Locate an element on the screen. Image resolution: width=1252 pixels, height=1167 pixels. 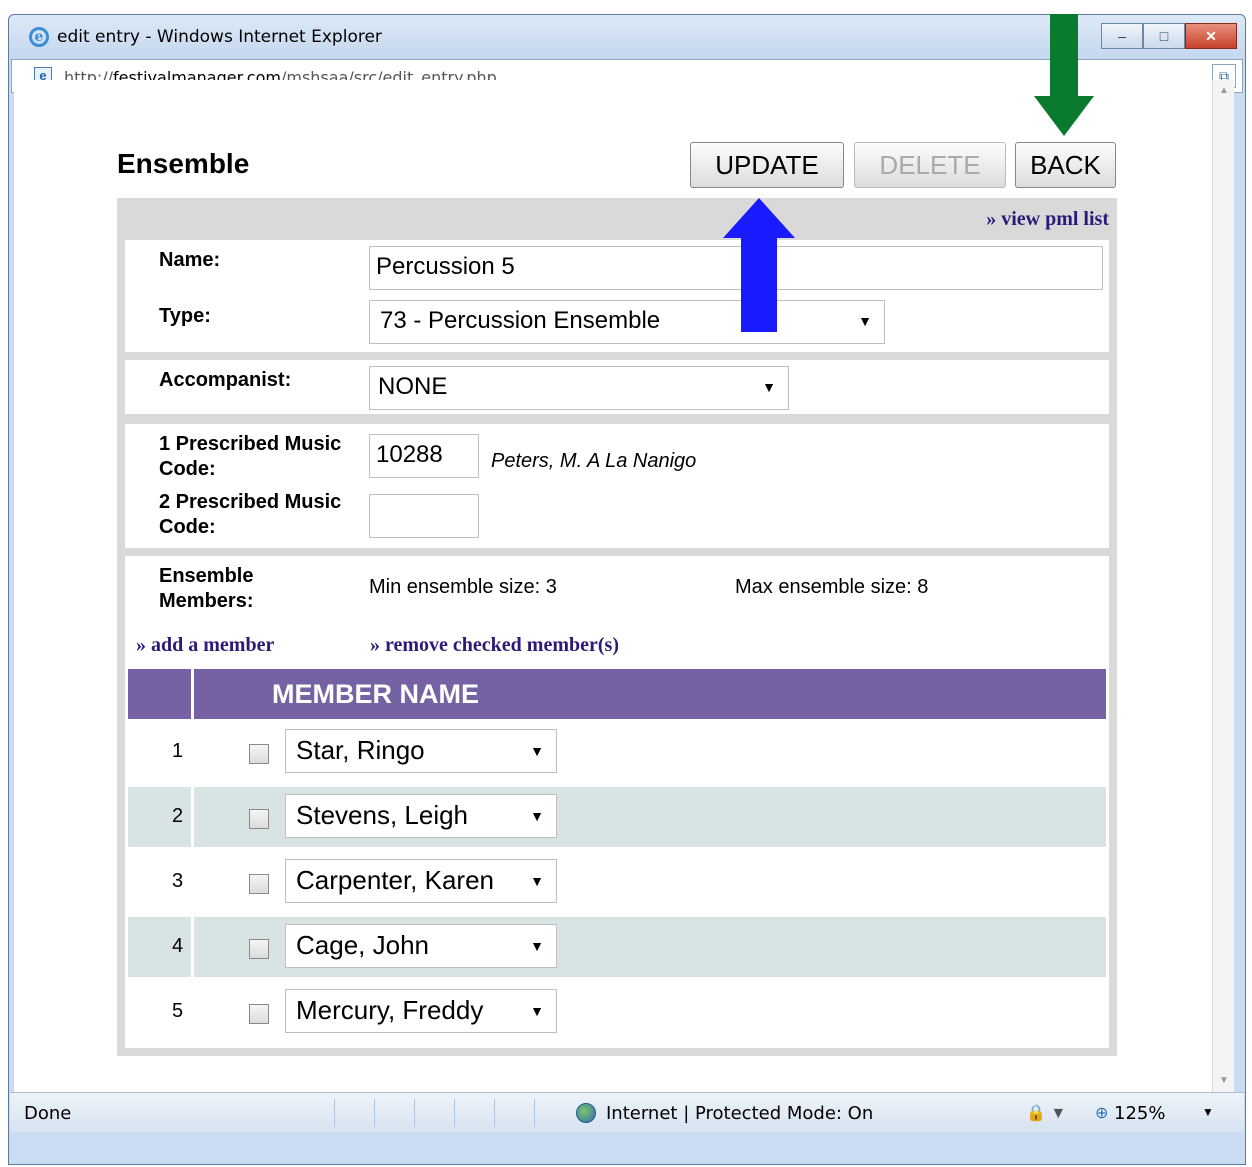
status-text: Done is located at coordinates (48, 1113).